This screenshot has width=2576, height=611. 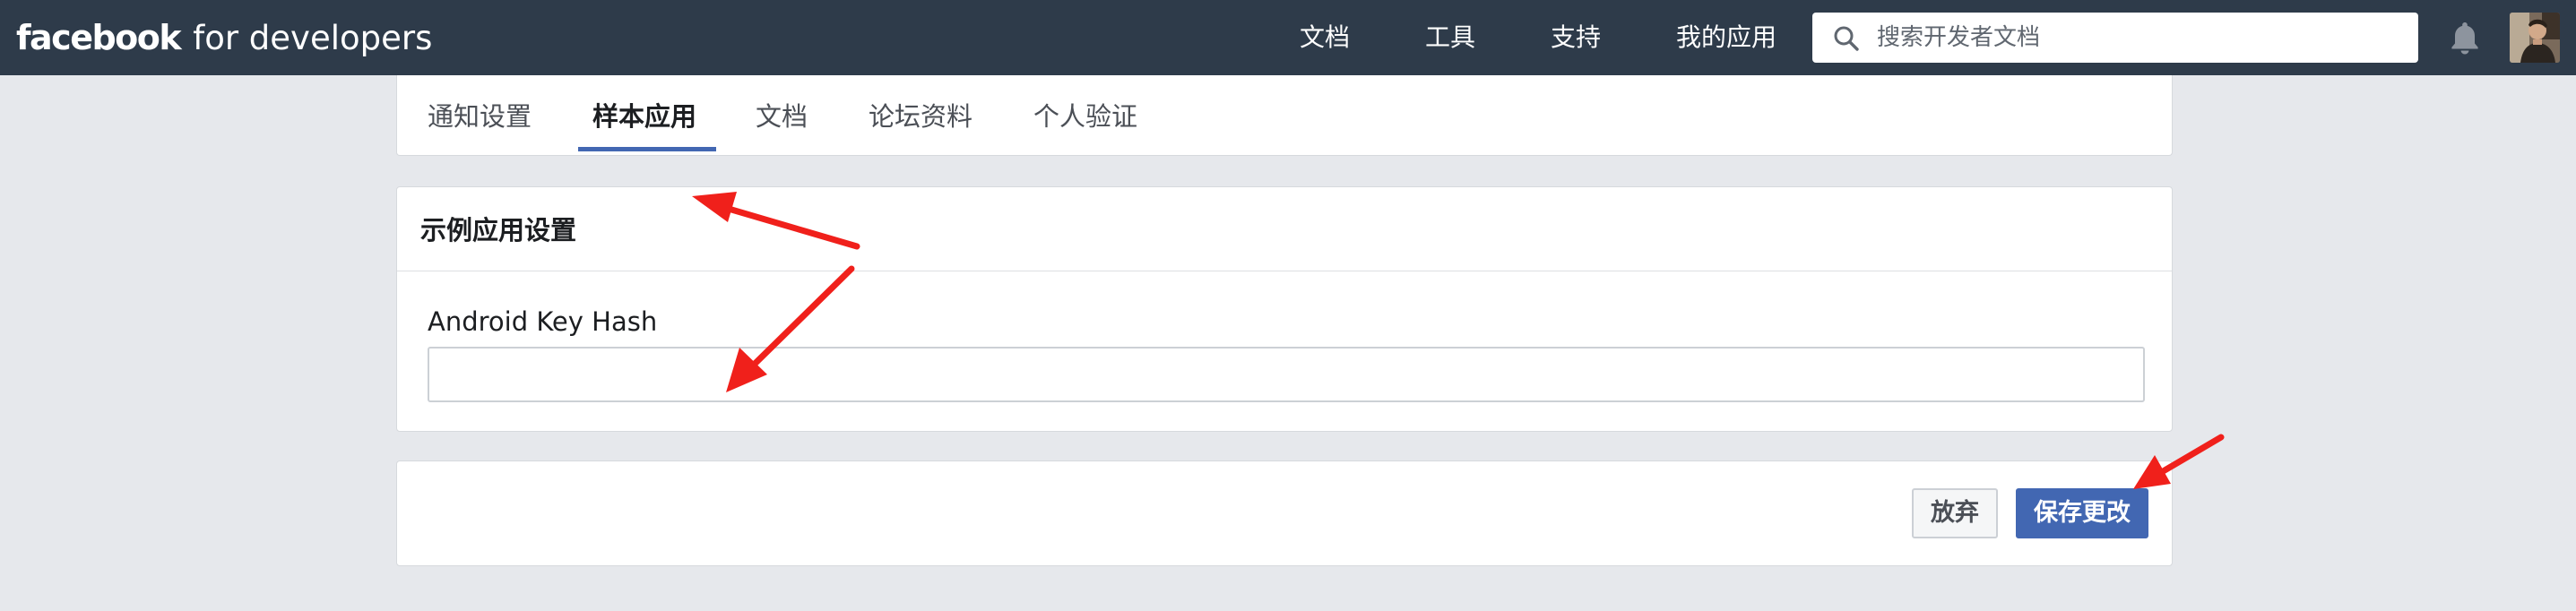 I want to click on save-changes-button: 保存更改, so click(x=2082, y=513).